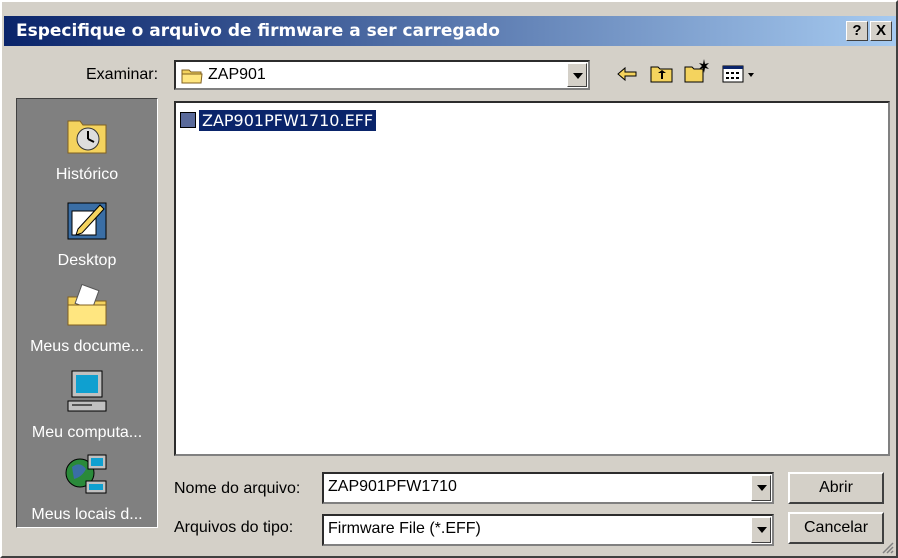 The image size is (898, 558). I want to click on file-item-name: ZAP901PFW1710.EFF, so click(288, 120).